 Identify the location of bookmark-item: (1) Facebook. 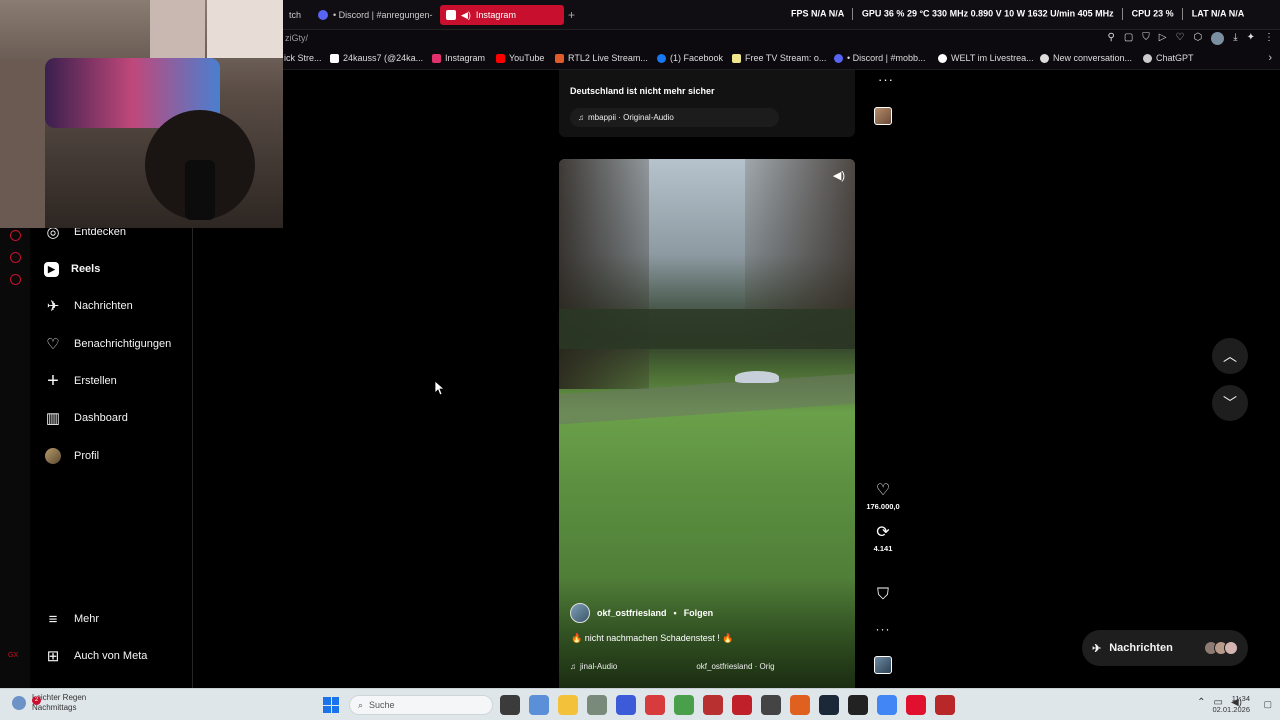
(690, 58).